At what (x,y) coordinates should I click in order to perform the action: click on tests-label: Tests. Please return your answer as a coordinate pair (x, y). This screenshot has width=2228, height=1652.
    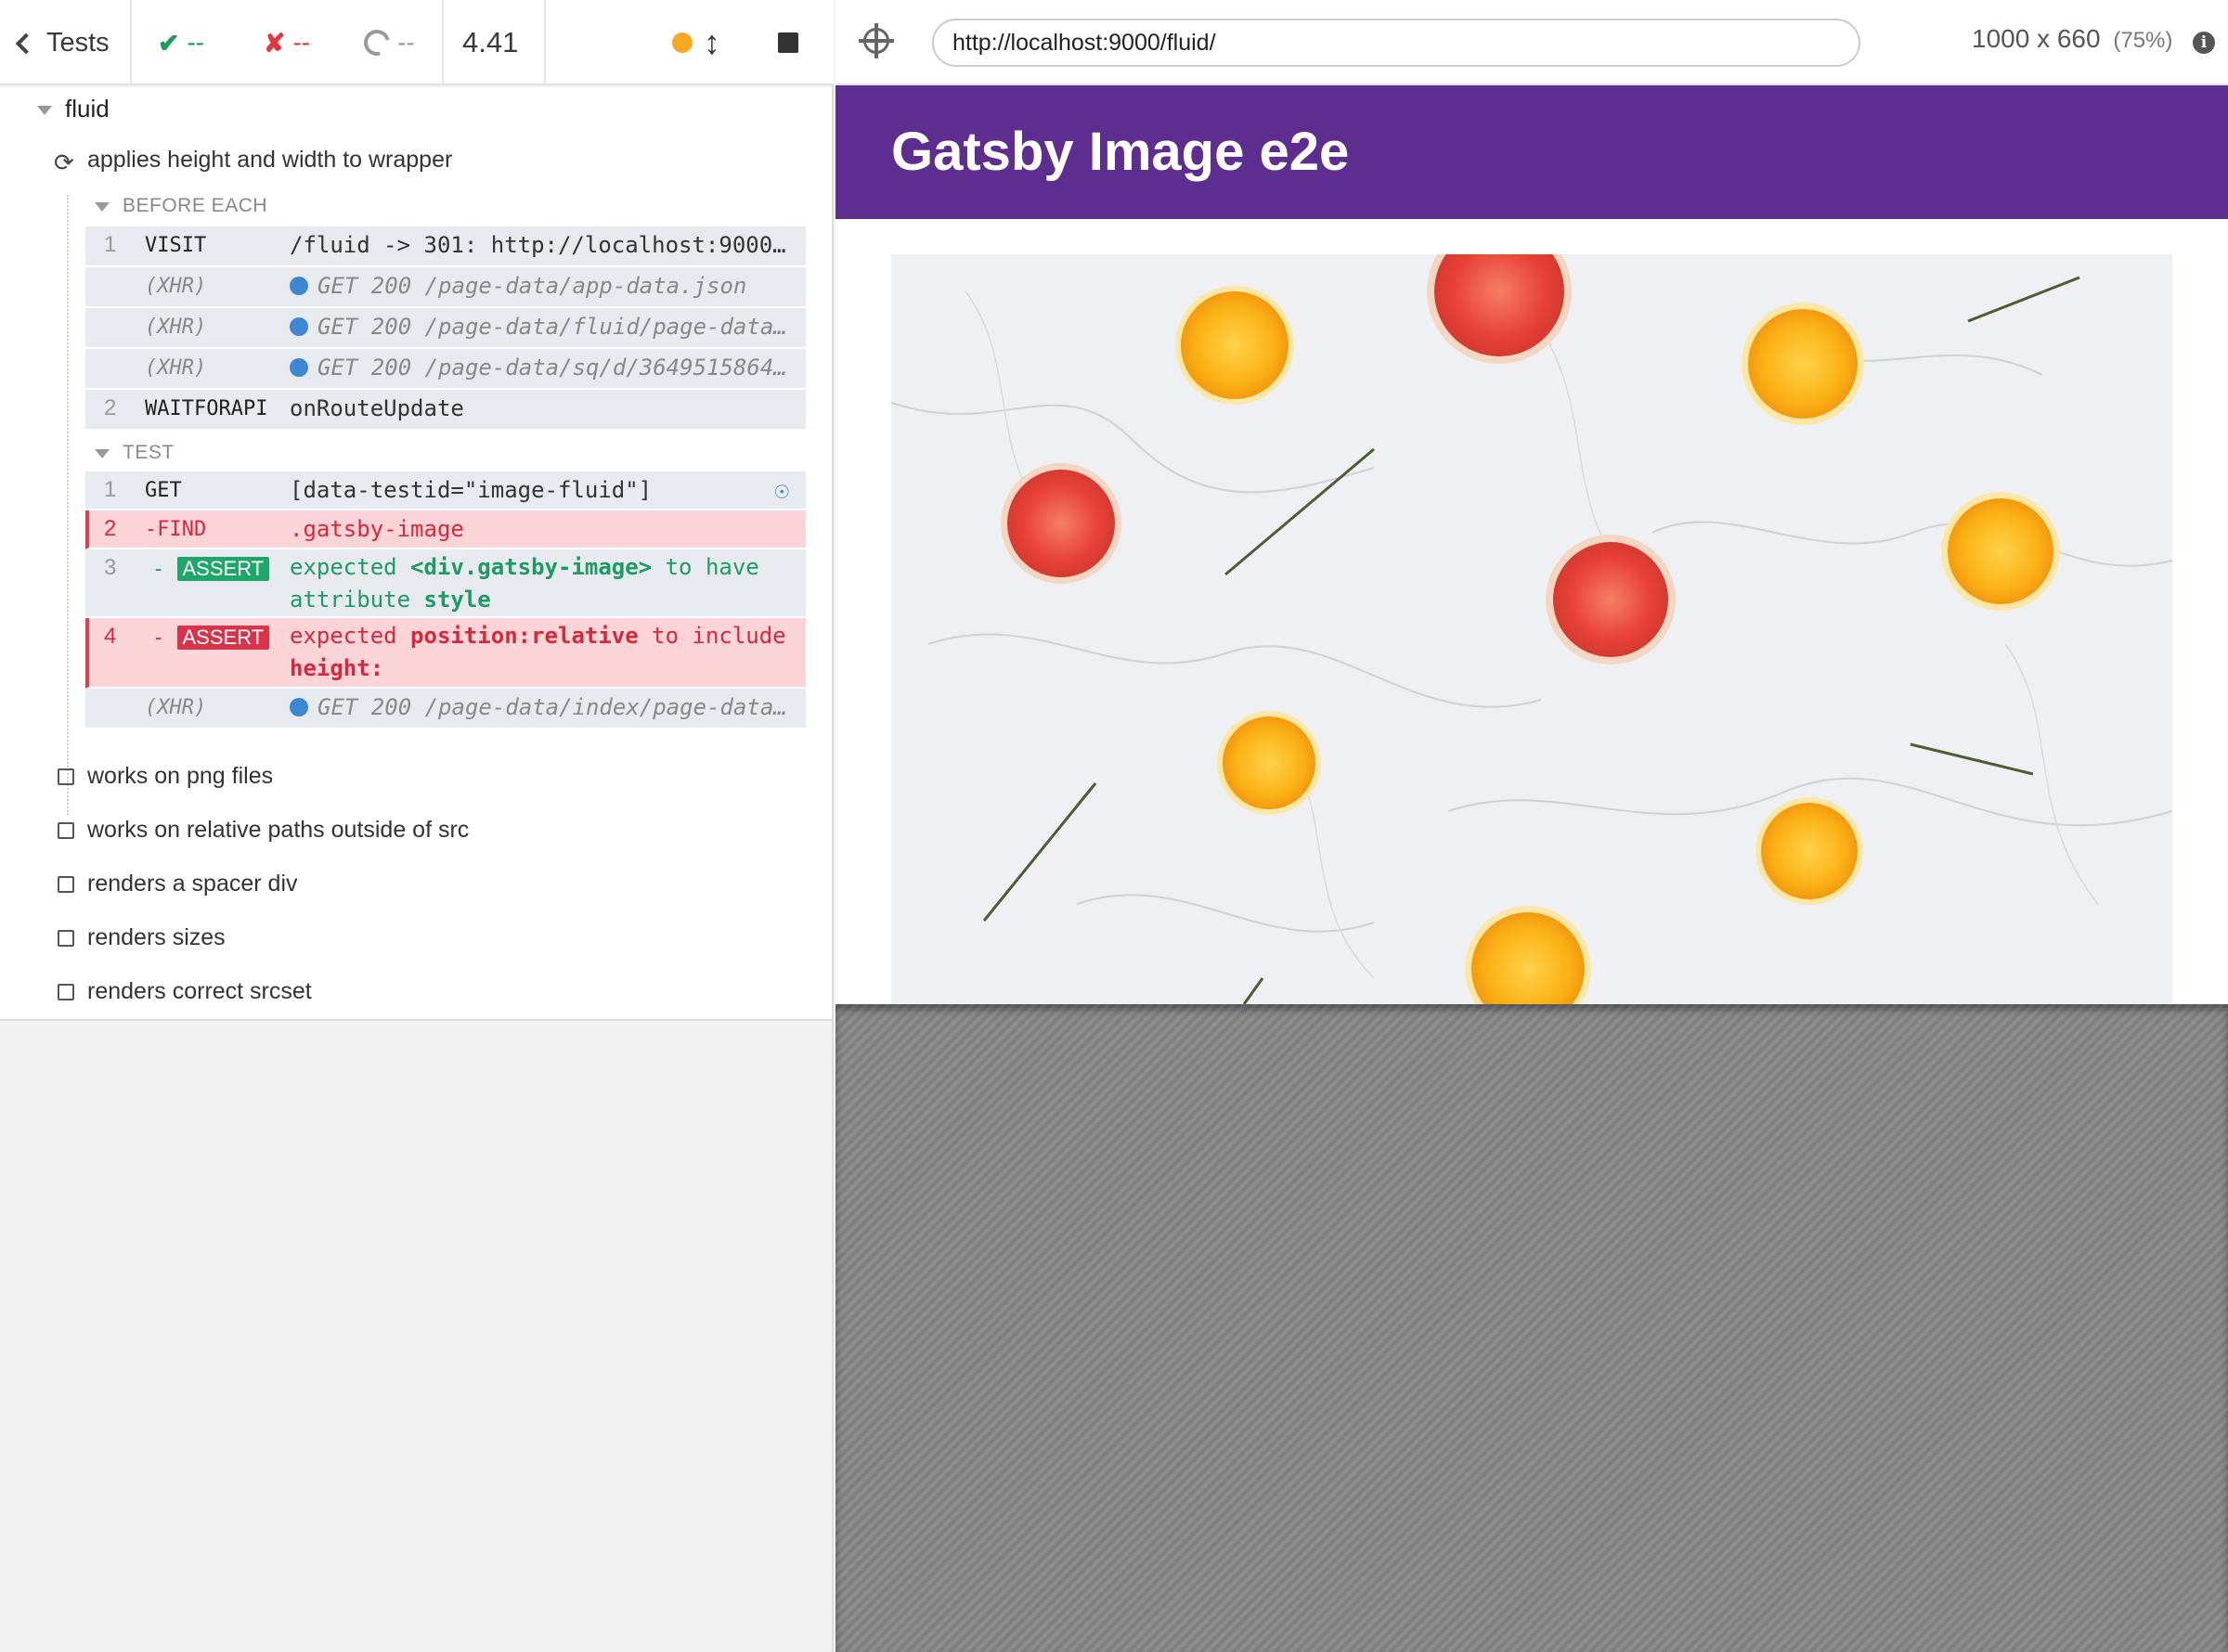
    Looking at the image, I should click on (78, 42).